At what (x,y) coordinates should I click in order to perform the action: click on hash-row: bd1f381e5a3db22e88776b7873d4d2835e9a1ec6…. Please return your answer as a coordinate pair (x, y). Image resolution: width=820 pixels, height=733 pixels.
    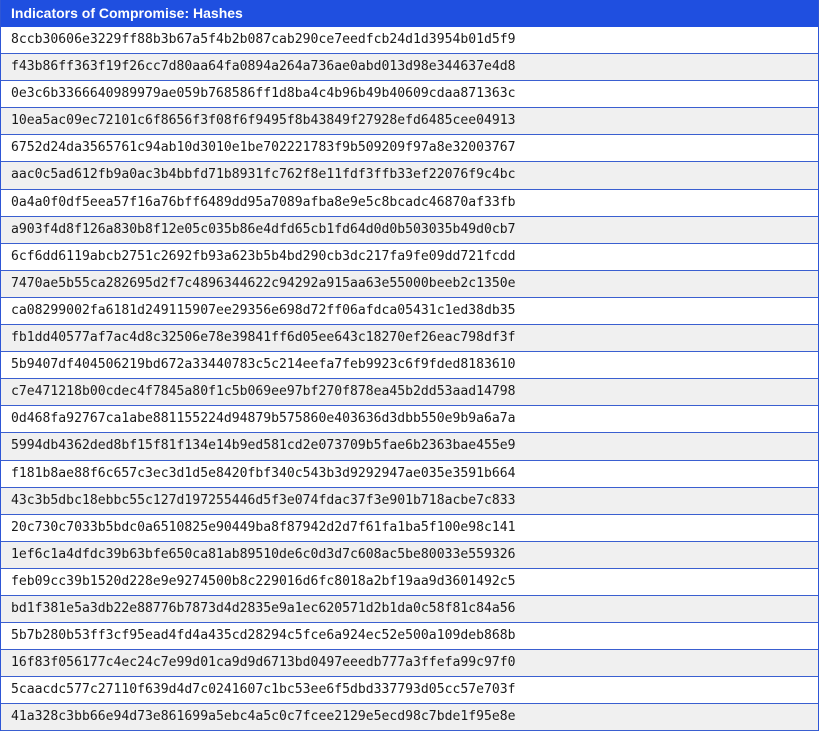
    Looking at the image, I should click on (409, 609).